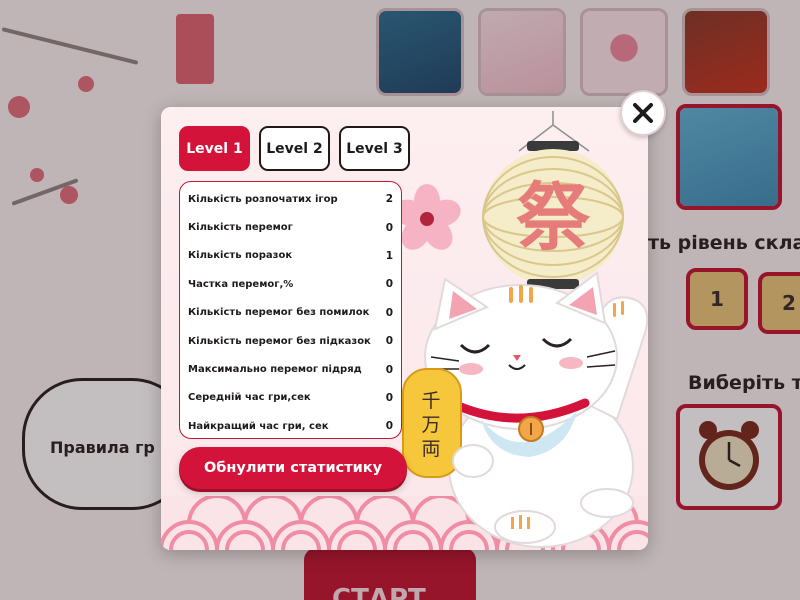 The height and width of the screenshot is (600, 800). What do you see at coordinates (553, 218) in the screenshot?
I see `lantern-glyph: 祭` at bounding box center [553, 218].